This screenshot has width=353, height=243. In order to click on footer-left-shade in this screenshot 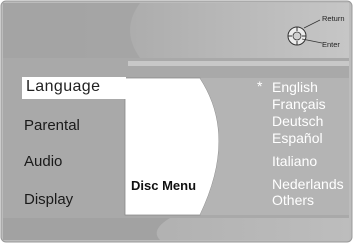, I will do `click(86, 229)`.